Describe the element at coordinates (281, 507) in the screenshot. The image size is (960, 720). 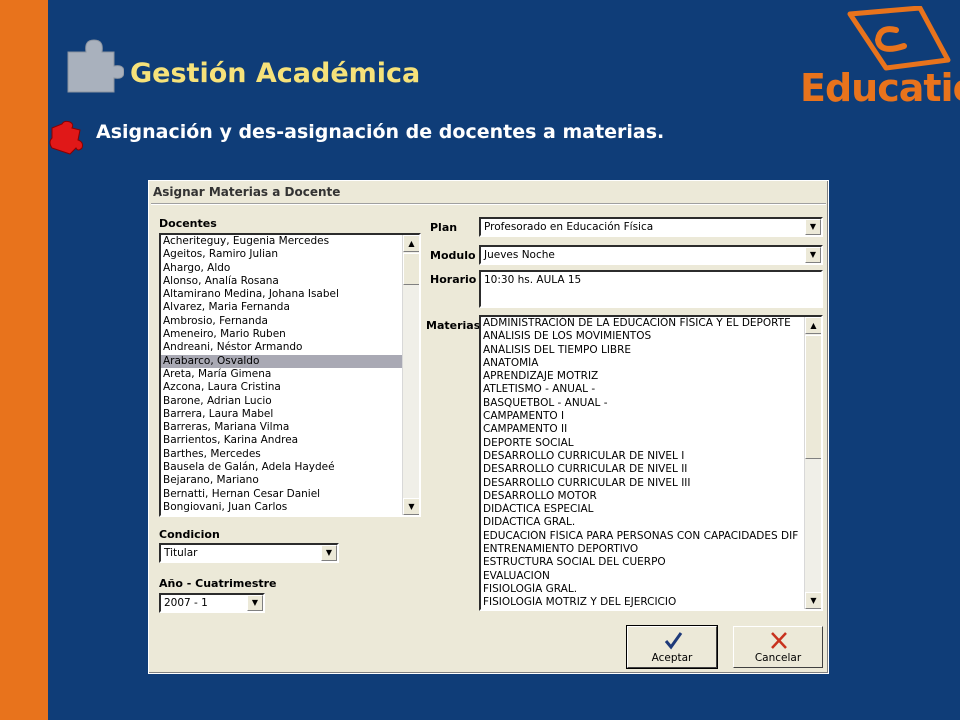
I see `list-item: Bongiovani, Juan Carlos` at that location.